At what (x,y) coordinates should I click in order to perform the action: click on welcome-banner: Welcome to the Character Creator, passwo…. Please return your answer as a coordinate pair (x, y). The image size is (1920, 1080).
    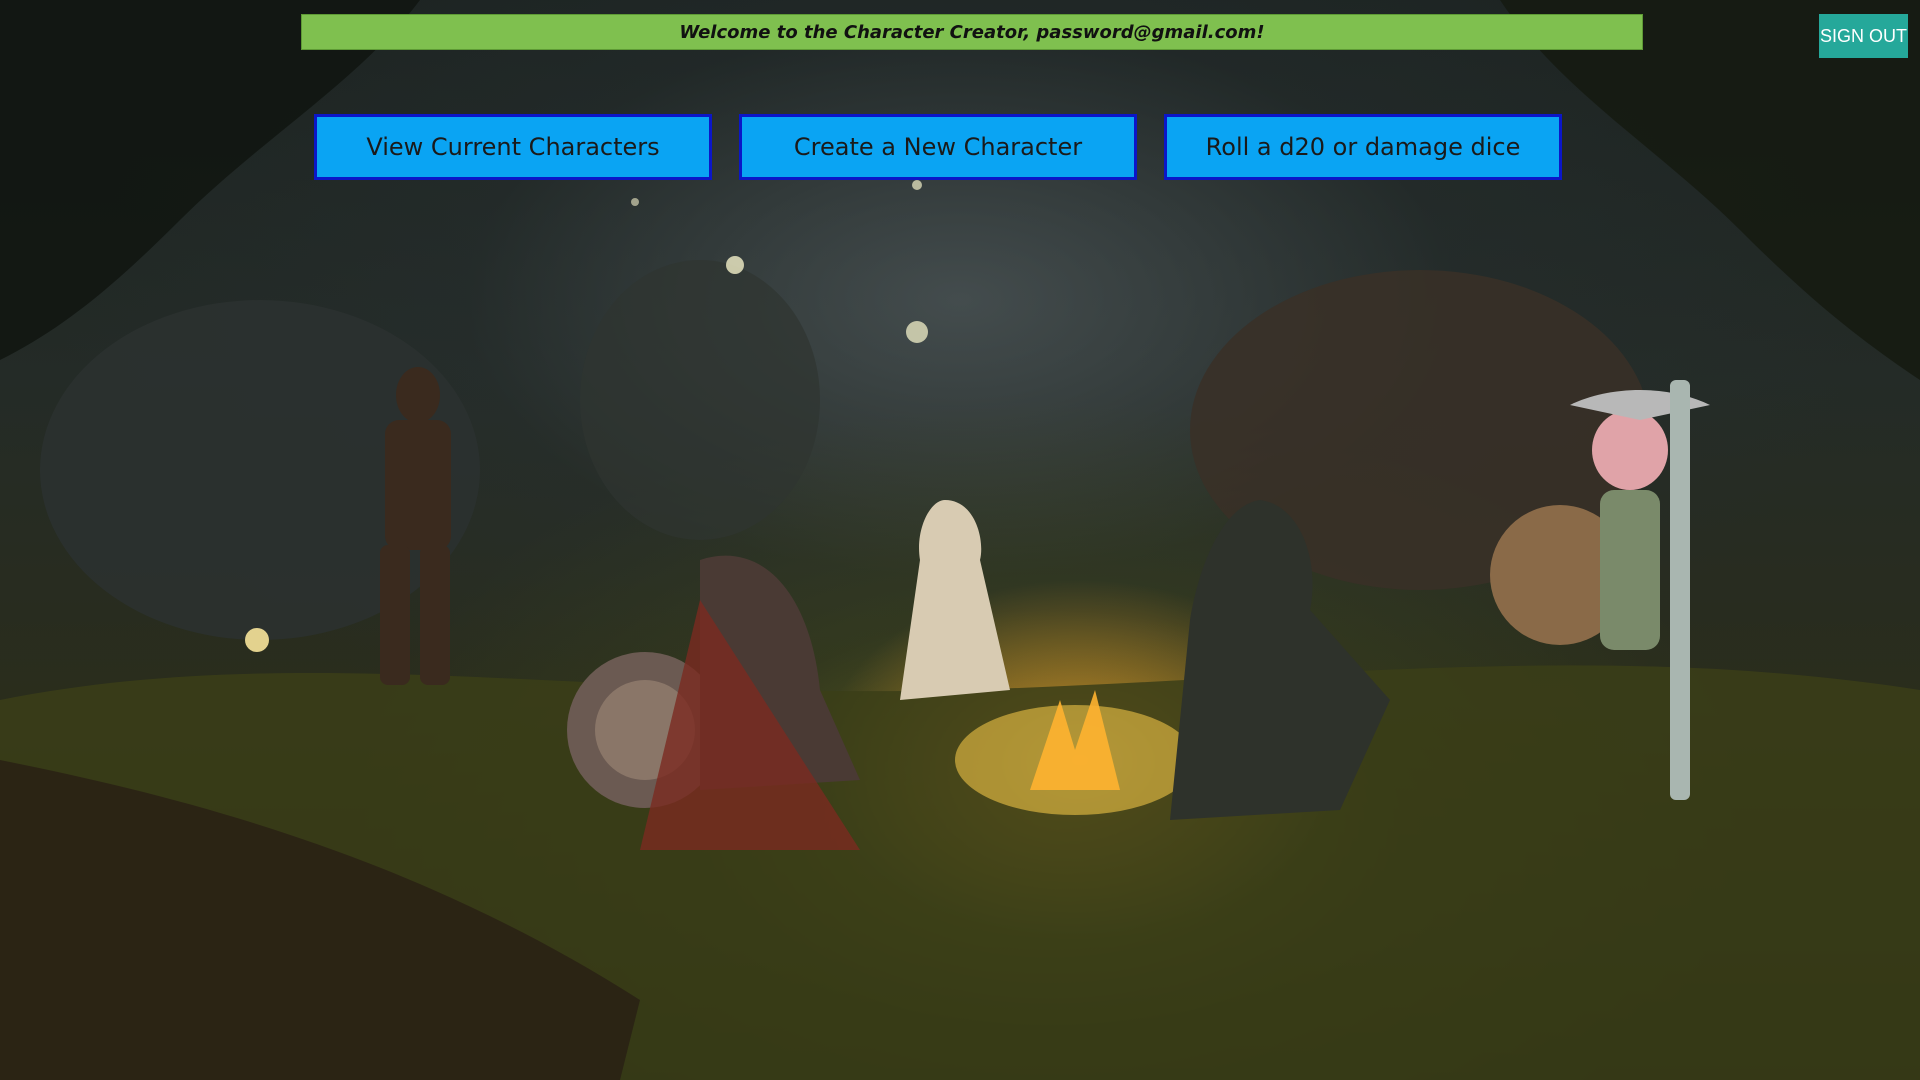
    Looking at the image, I should click on (972, 32).